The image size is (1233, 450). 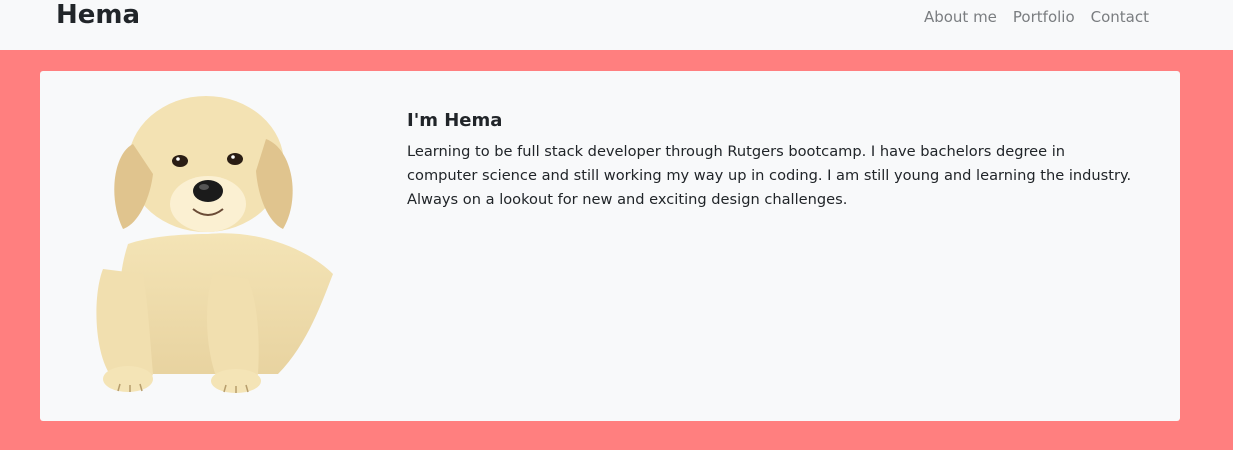 I want to click on puppy-photo, so click(x=214, y=244).